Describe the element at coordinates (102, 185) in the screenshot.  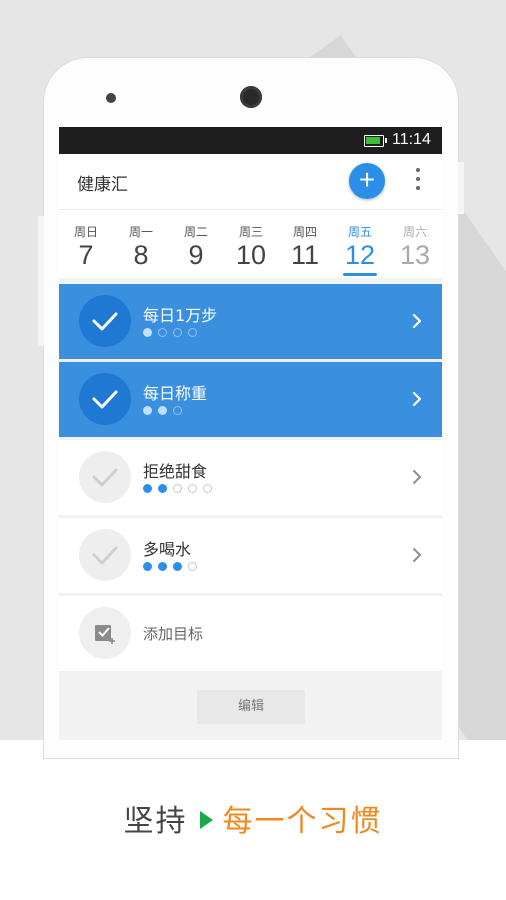
I see `app-title: 健康汇` at that location.